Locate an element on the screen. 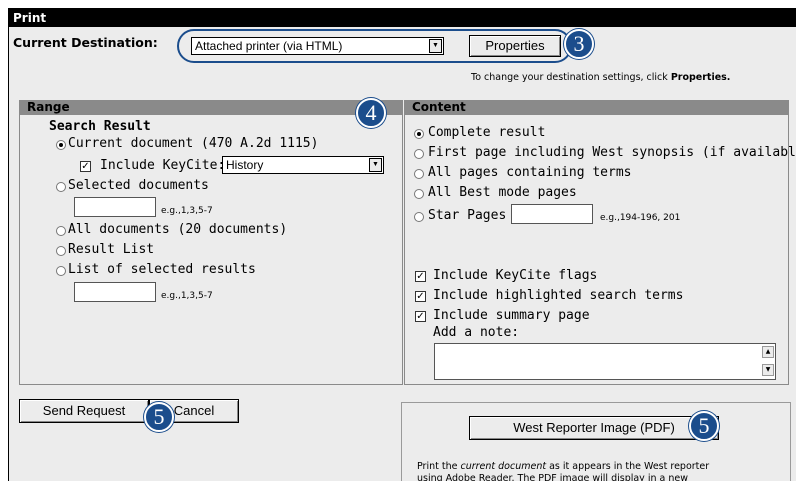 This screenshot has height=481, width=796. radio-list-selected is located at coordinates (61, 271).